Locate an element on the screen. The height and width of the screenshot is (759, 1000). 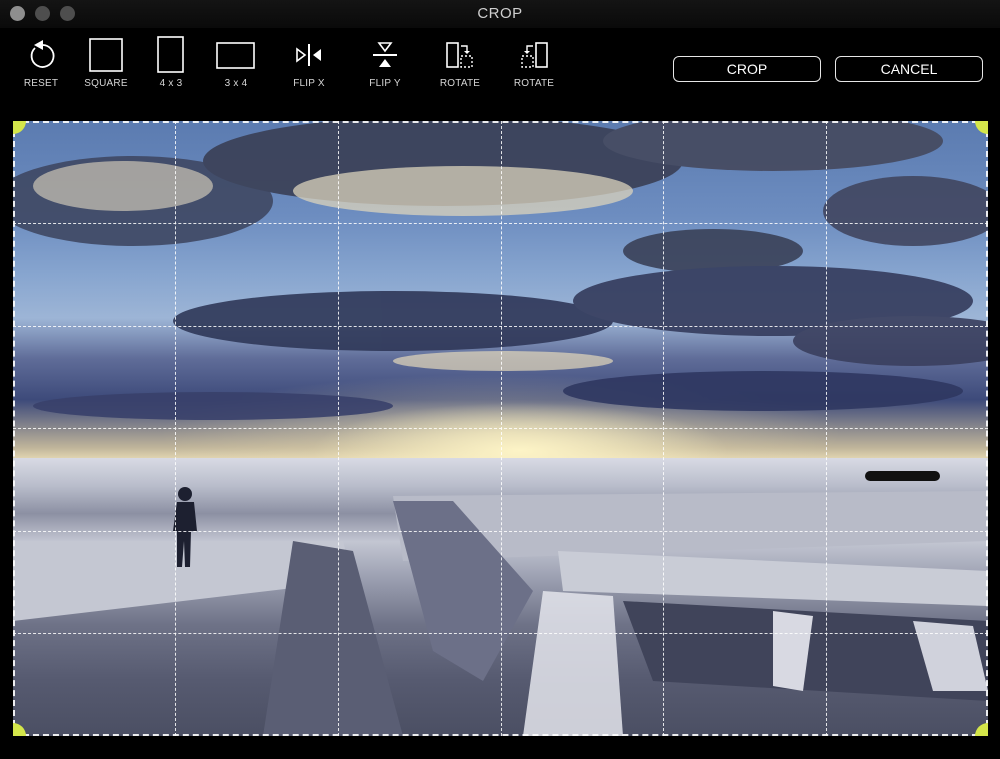
rotate-right-label: ROTATE is located at coordinates (460, 83).